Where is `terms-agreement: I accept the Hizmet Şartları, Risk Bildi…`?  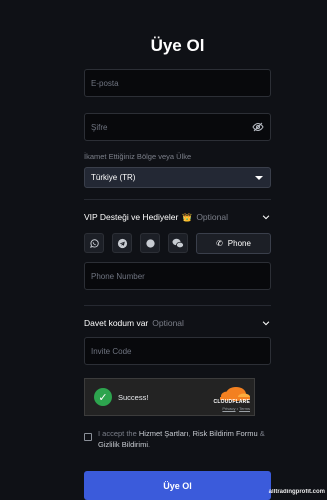
terms-agreement: I accept the Hizmet Şartları, Risk Bildi… is located at coordinates (177, 439).